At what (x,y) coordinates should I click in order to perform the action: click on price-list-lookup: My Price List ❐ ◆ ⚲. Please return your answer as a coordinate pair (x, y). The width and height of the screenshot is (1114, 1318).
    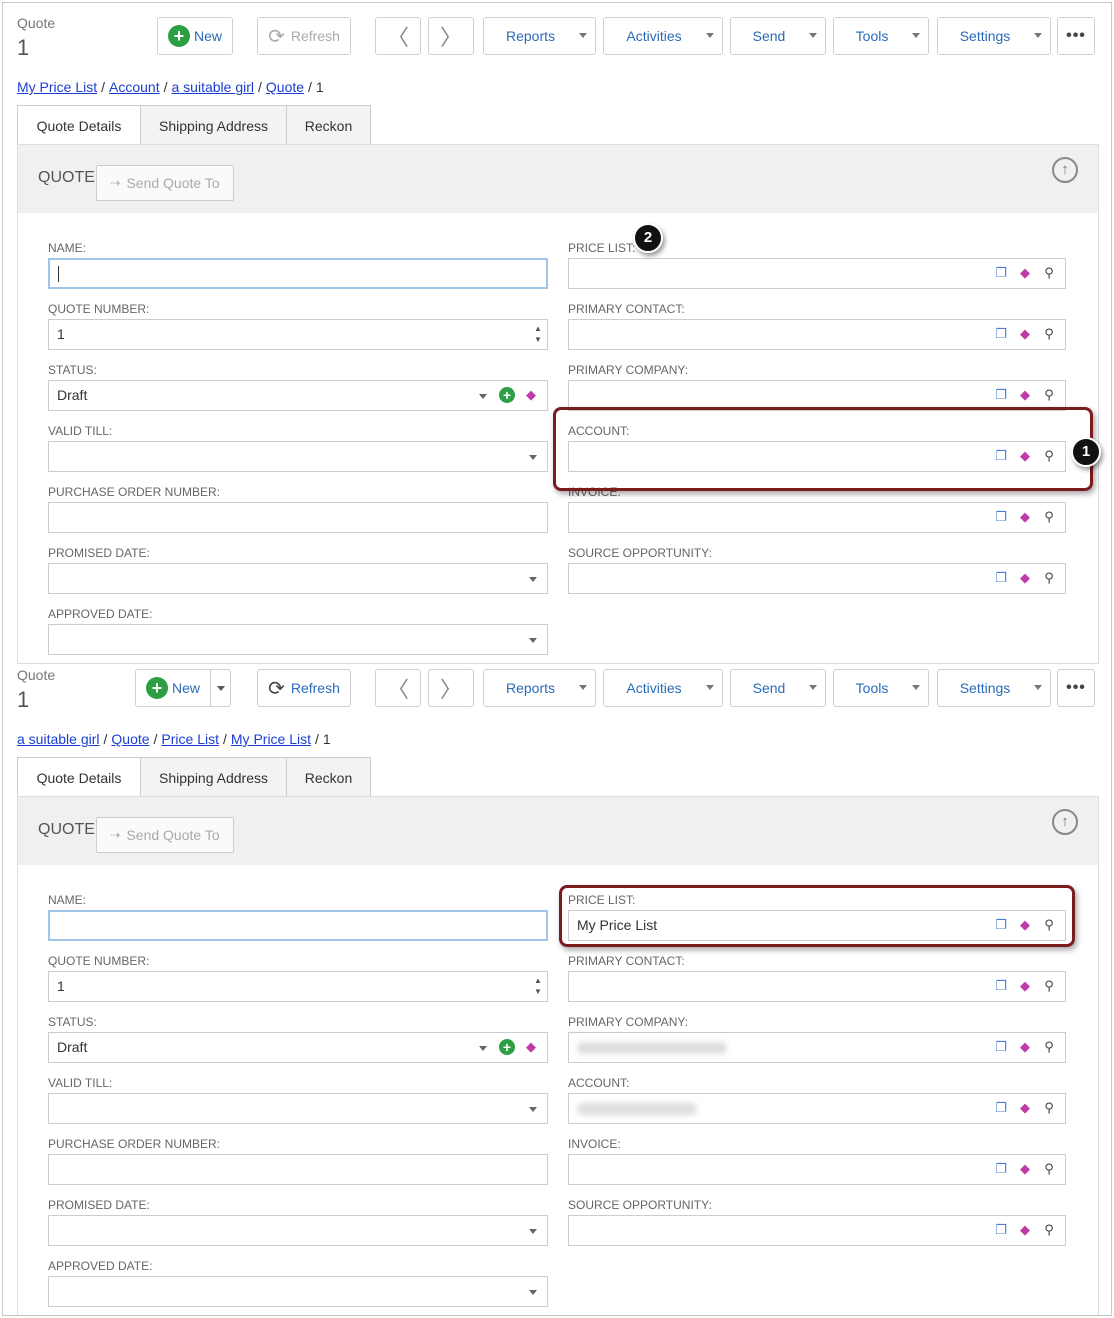
    Looking at the image, I should click on (817, 925).